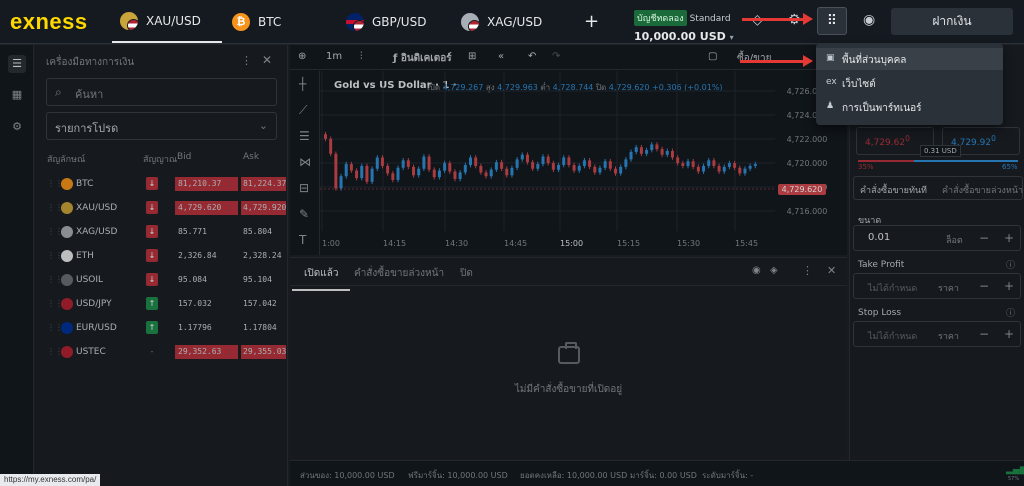 The width and height of the screenshot is (1024, 486). Describe the element at coordinates (830, 106) in the screenshot. I see `partner-icon: ♟` at that location.